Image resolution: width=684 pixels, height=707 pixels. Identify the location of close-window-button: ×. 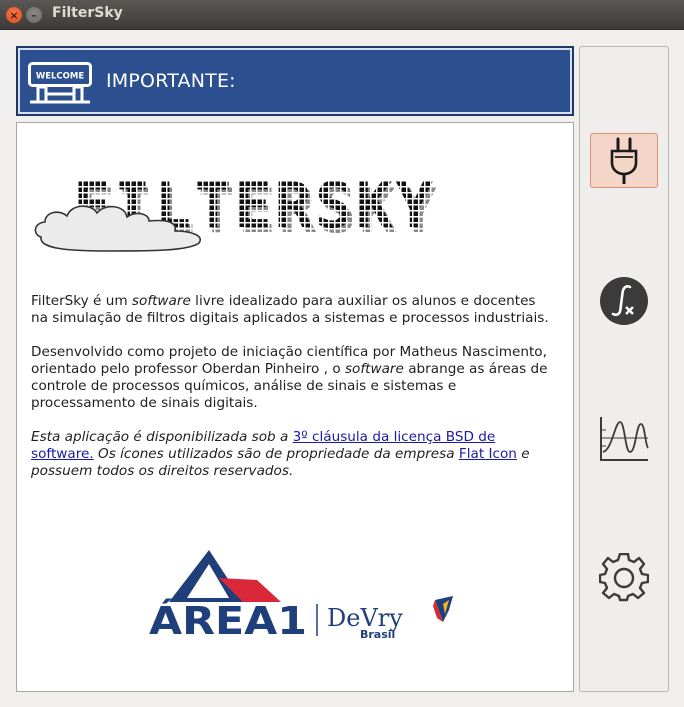
(14, 15).